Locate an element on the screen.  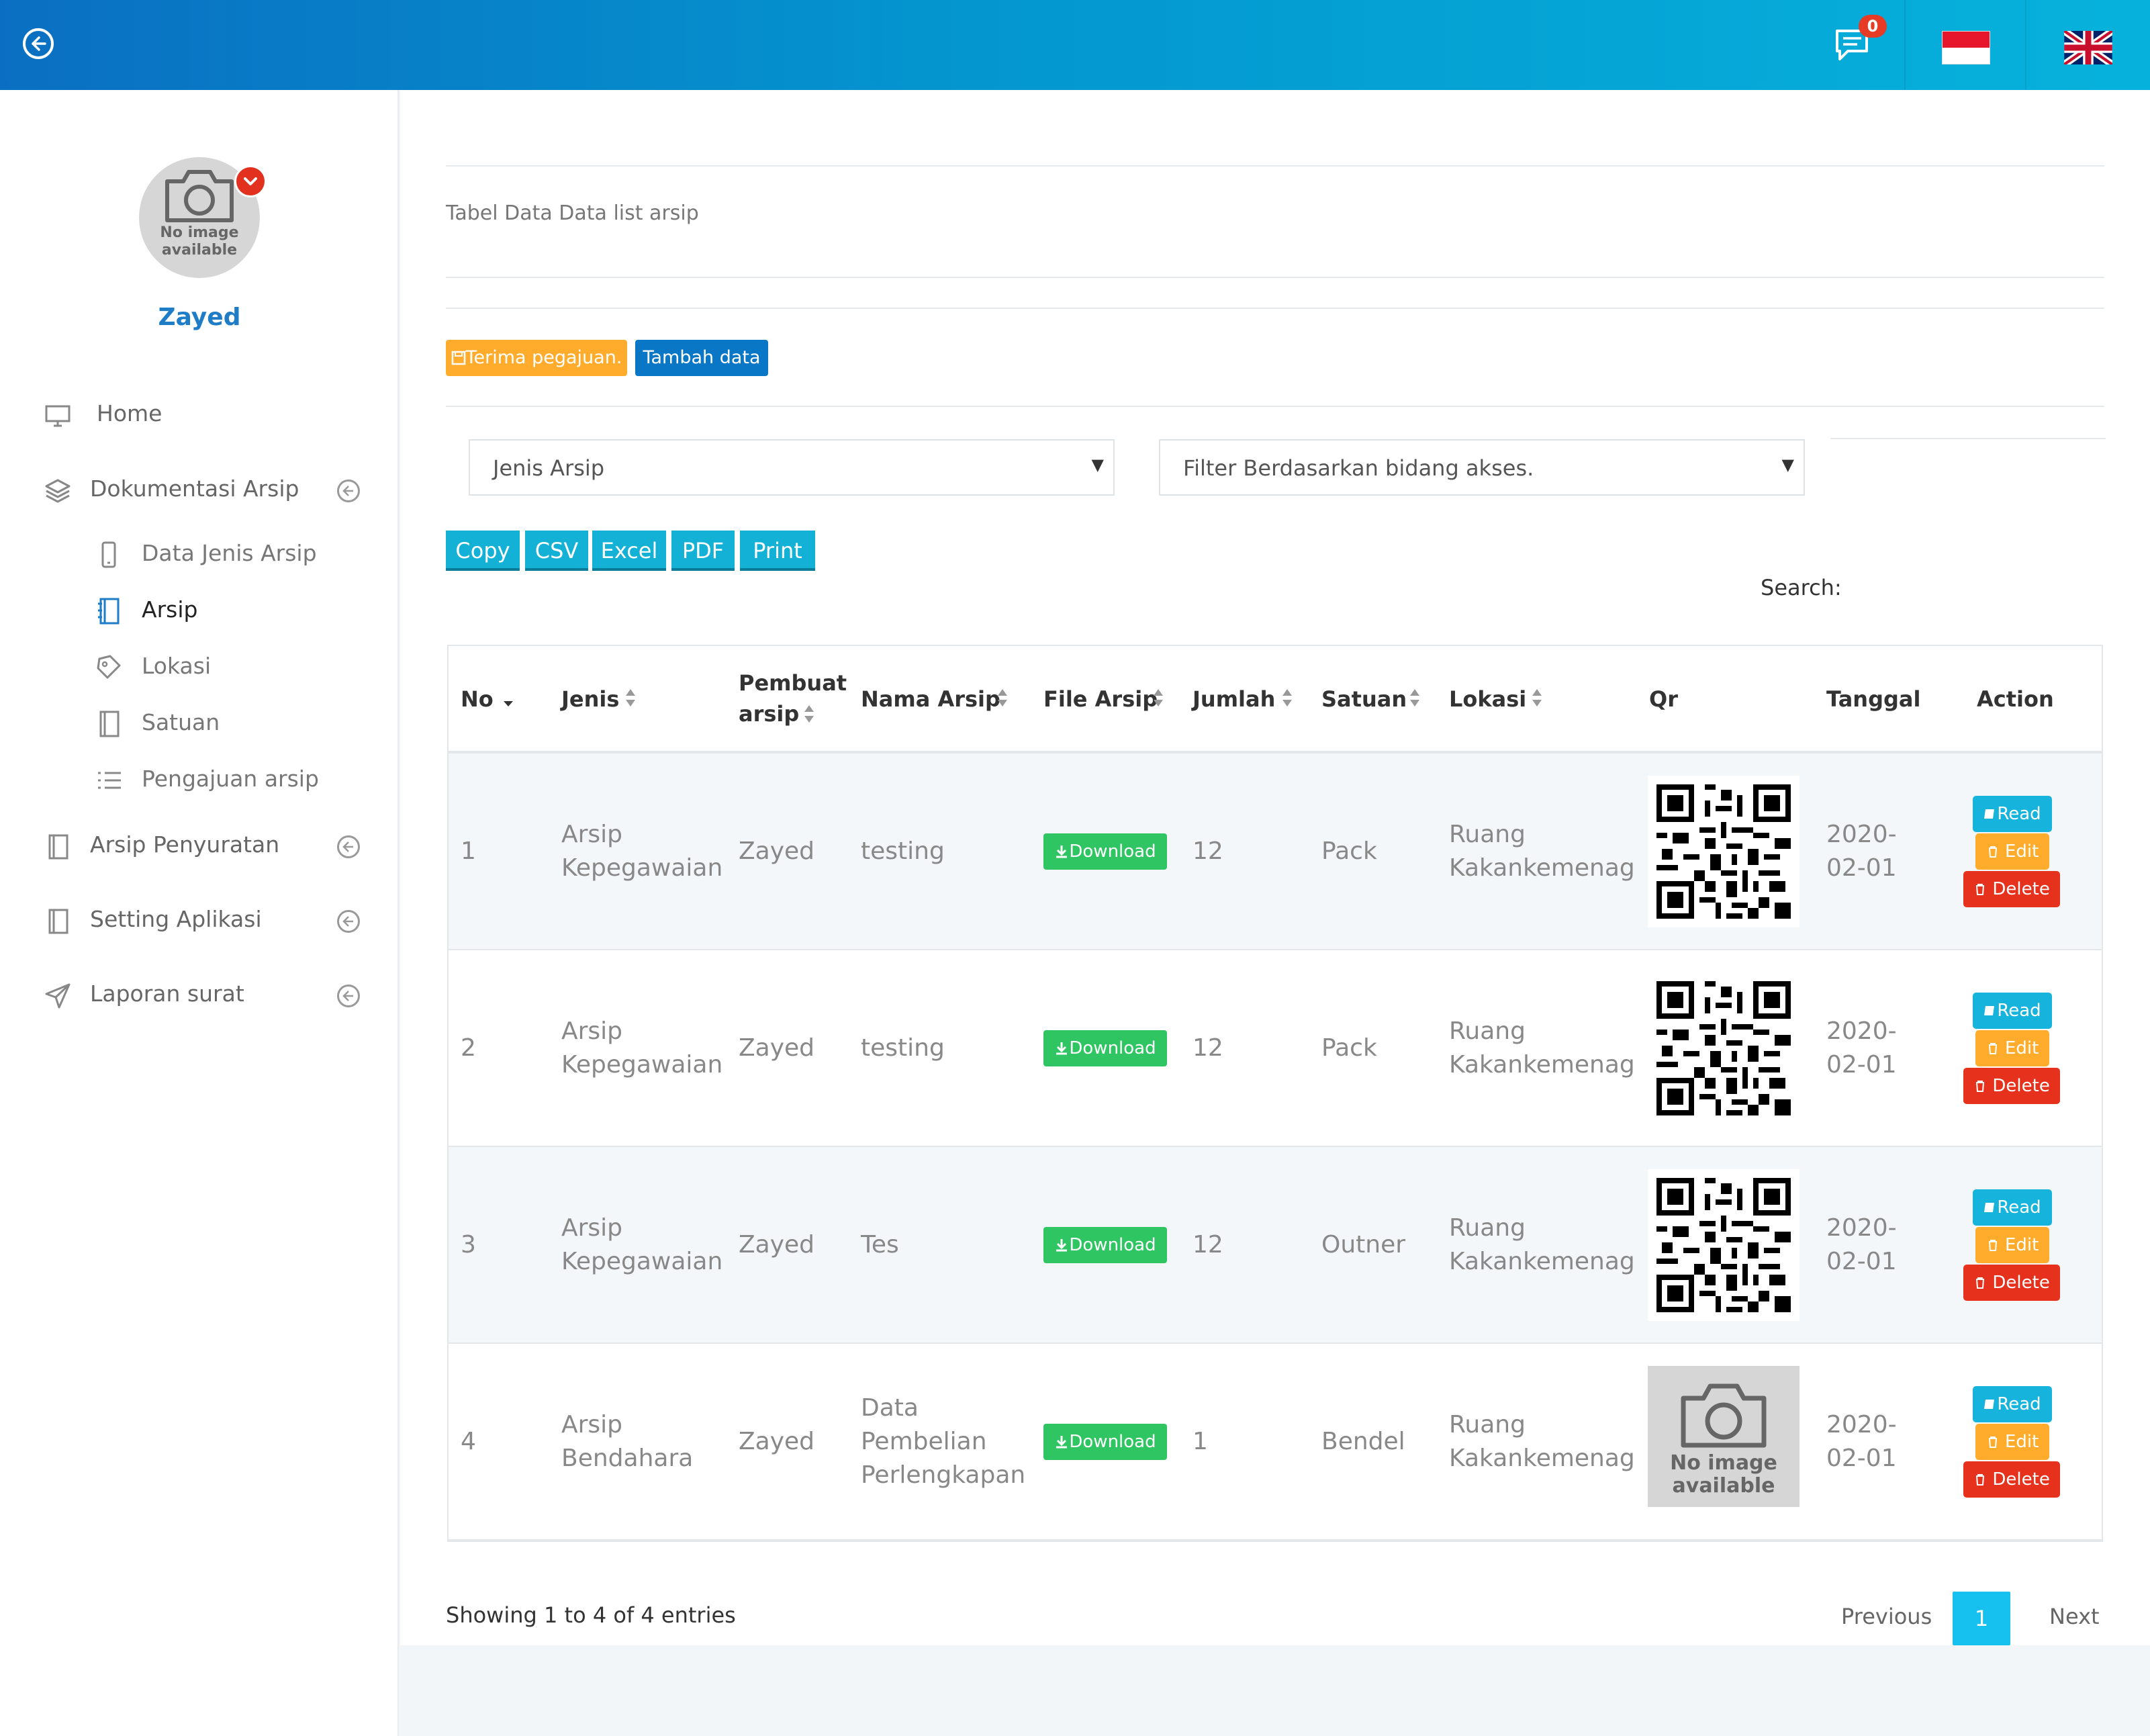
column-header-label: Tanggal is located at coordinates (1873, 699).